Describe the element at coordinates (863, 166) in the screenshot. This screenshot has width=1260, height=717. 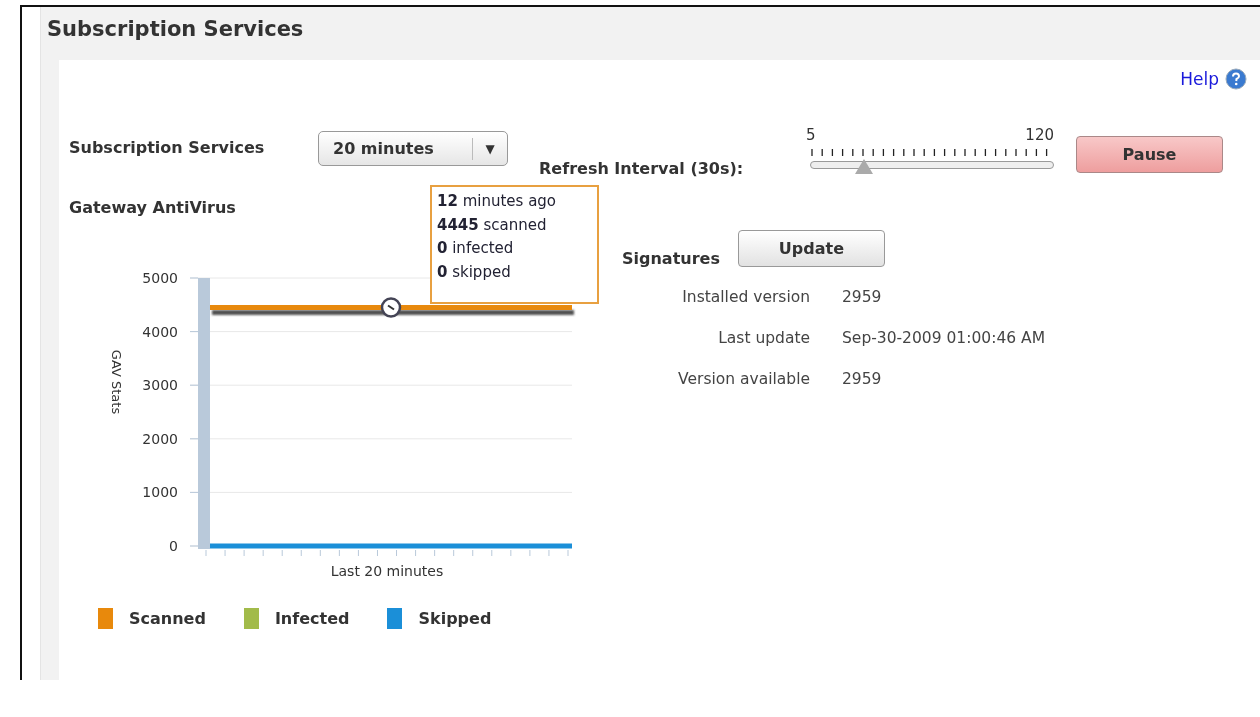
I see `slider-thumb` at that location.